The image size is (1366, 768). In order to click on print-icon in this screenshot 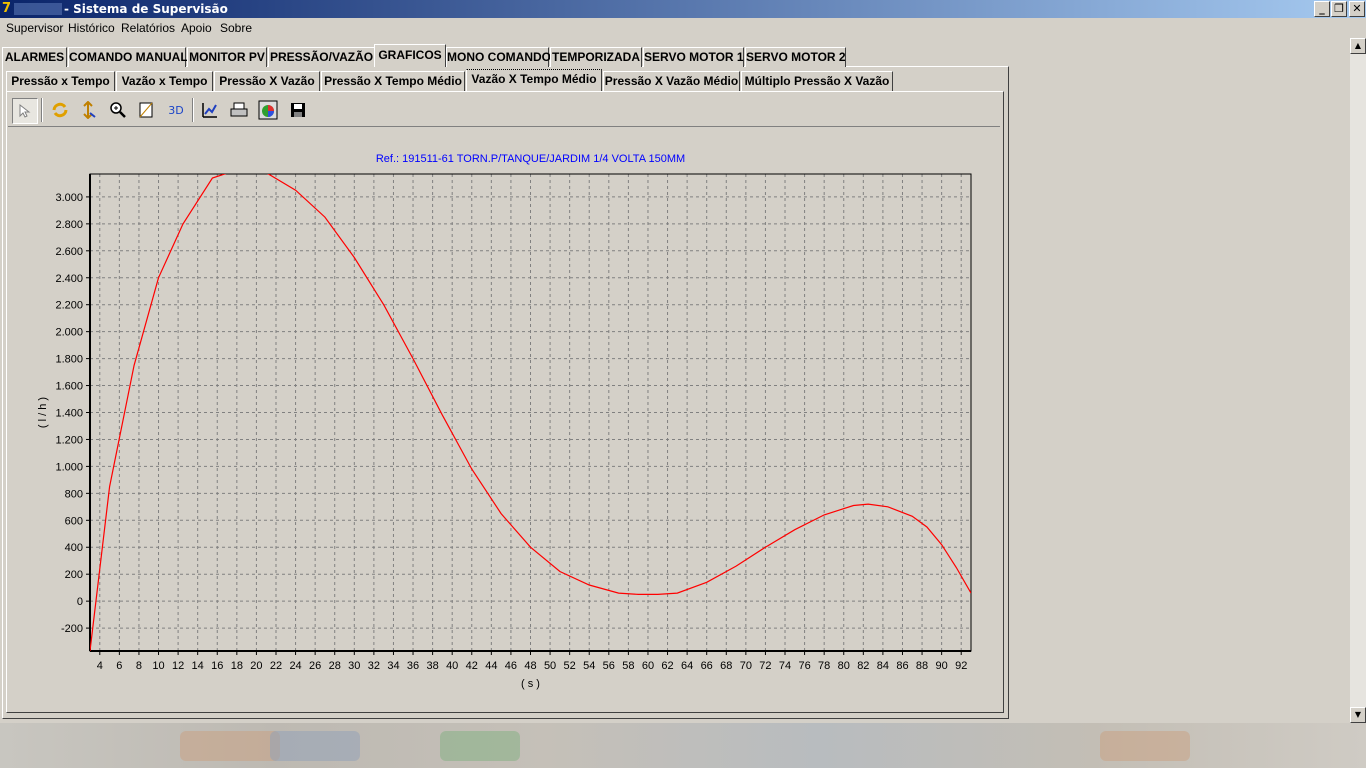, I will do `click(239, 110)`.